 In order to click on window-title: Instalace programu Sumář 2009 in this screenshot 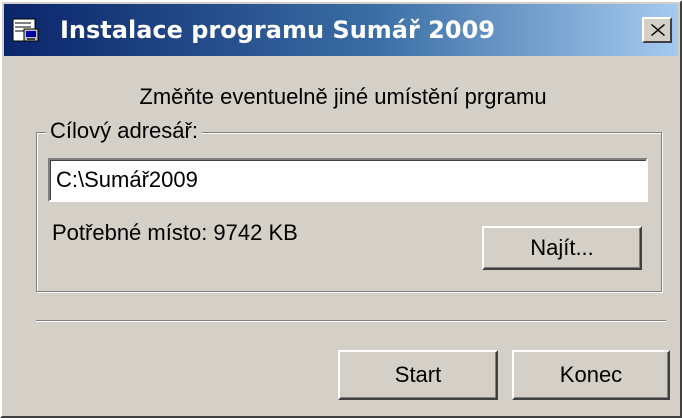, I will do `click(277, 30)`.